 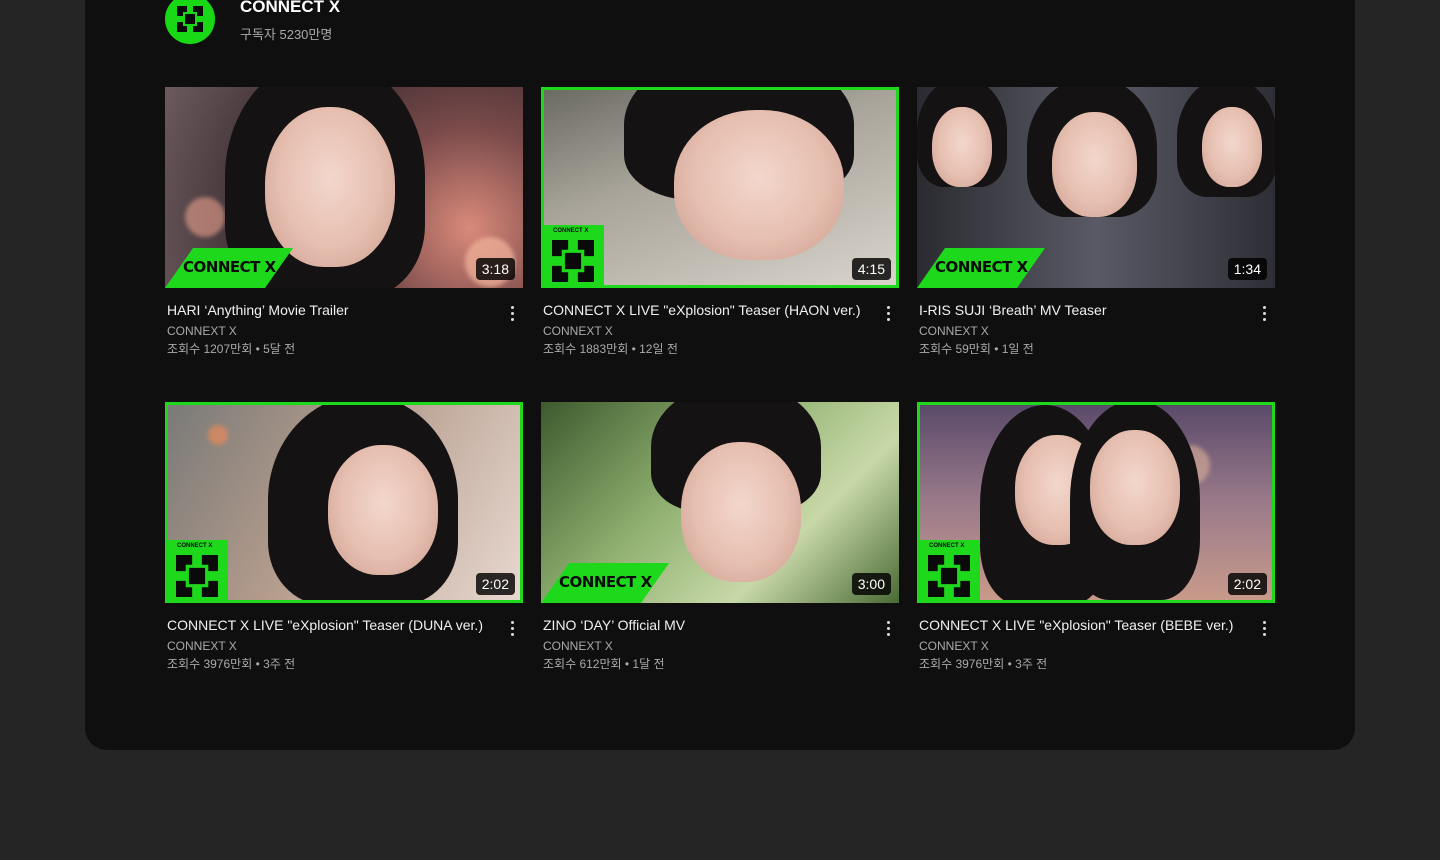 I want to click on video-thumbnail: CONNECT X 4:15, so click(x=720, y=187).